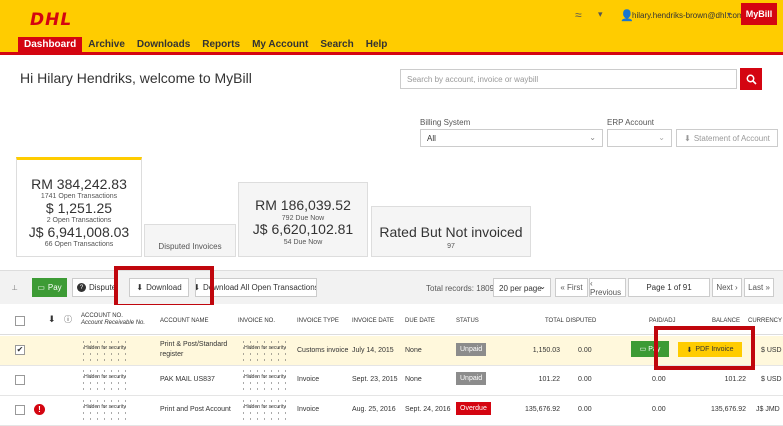 The image size is (783, 426). Describe the element at coordinates (542, 409) in the screenshot. I see `total-amount: 135,676.92` at that location.